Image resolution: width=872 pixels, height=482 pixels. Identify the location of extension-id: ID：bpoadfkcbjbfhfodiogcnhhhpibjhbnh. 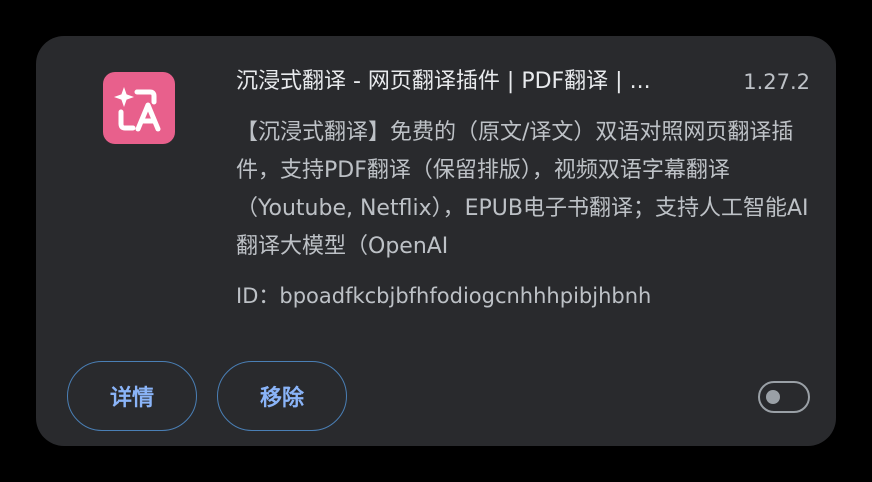
(444, 296).